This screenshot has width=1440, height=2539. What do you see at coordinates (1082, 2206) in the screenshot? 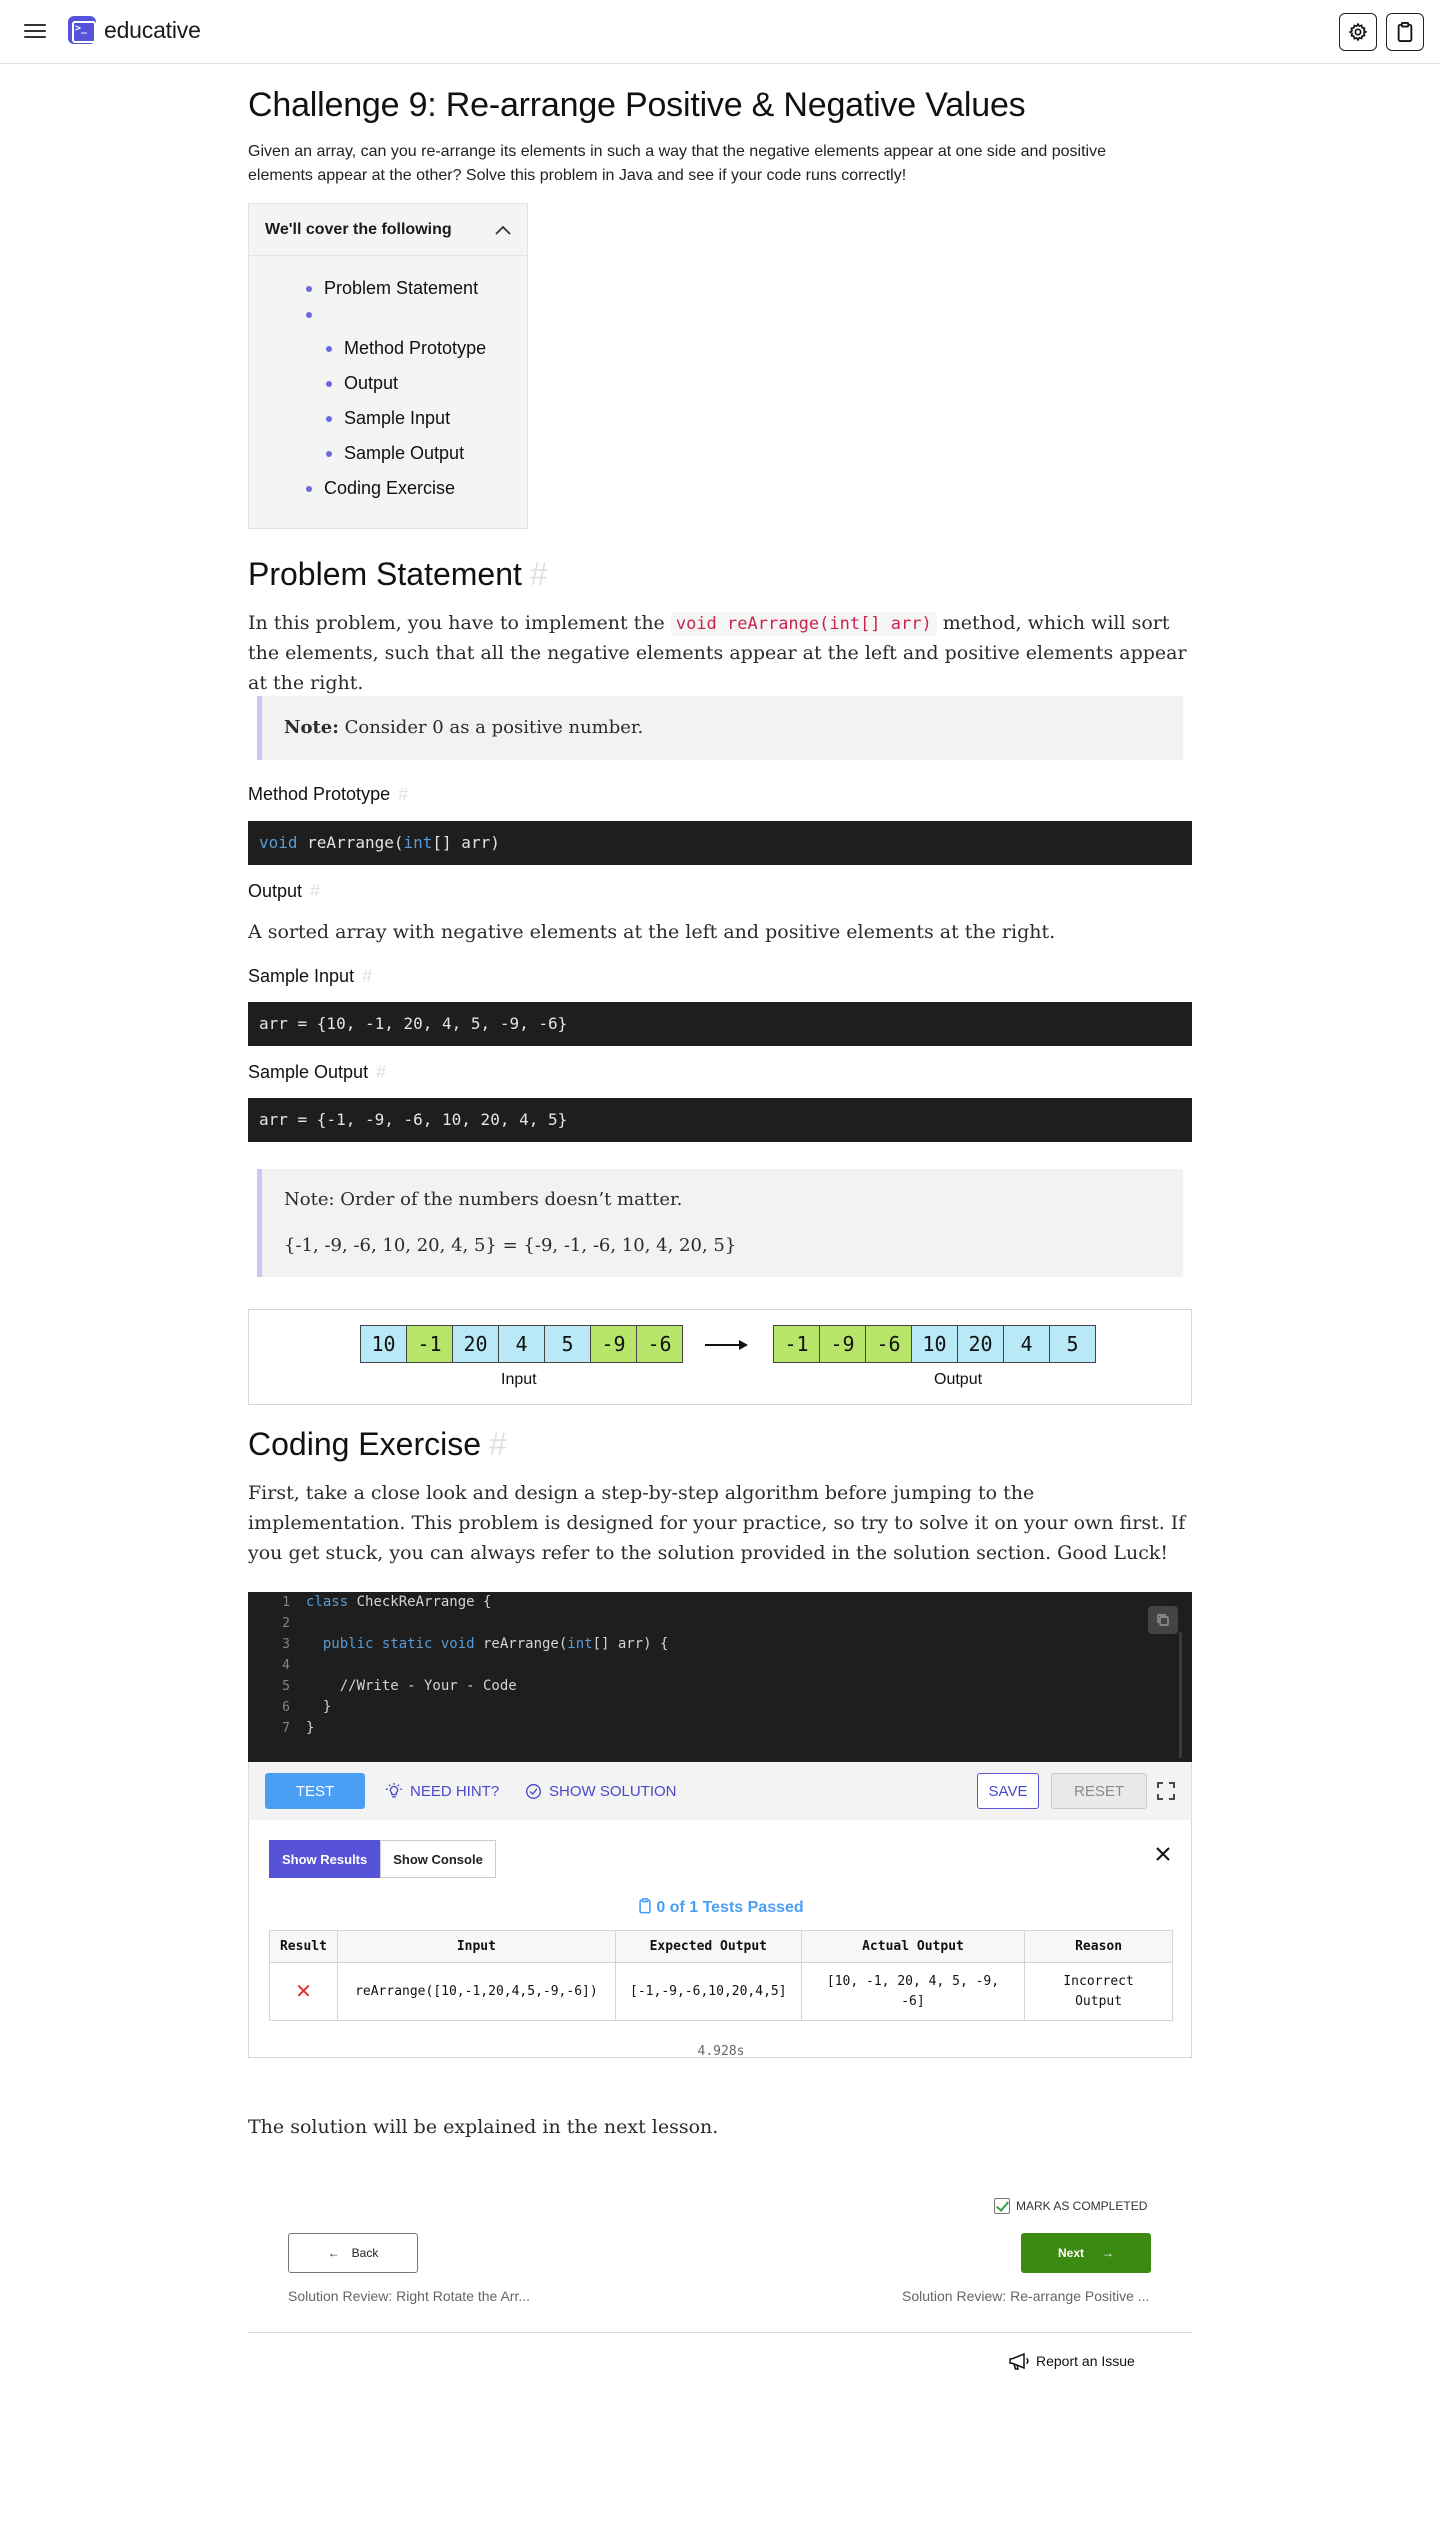
I see `mark-completed-label: MARK AS COMPLETED` at bounding box center [1082, 2206].